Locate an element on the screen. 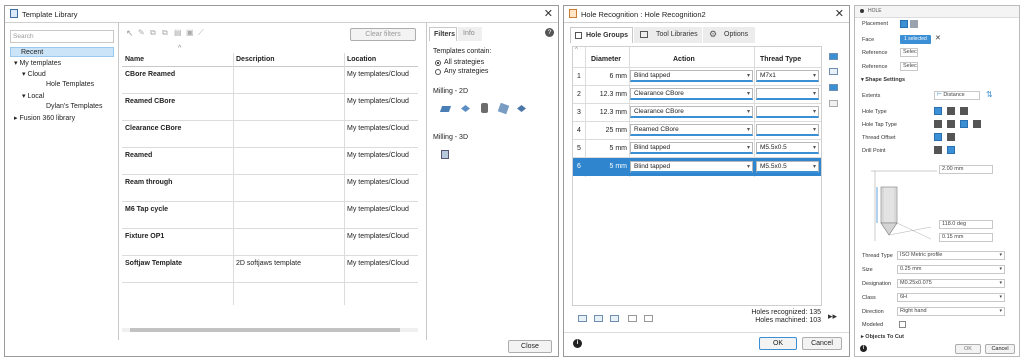  thread-type-select: M7x1 ▾ is located at coordinates (787, 76).